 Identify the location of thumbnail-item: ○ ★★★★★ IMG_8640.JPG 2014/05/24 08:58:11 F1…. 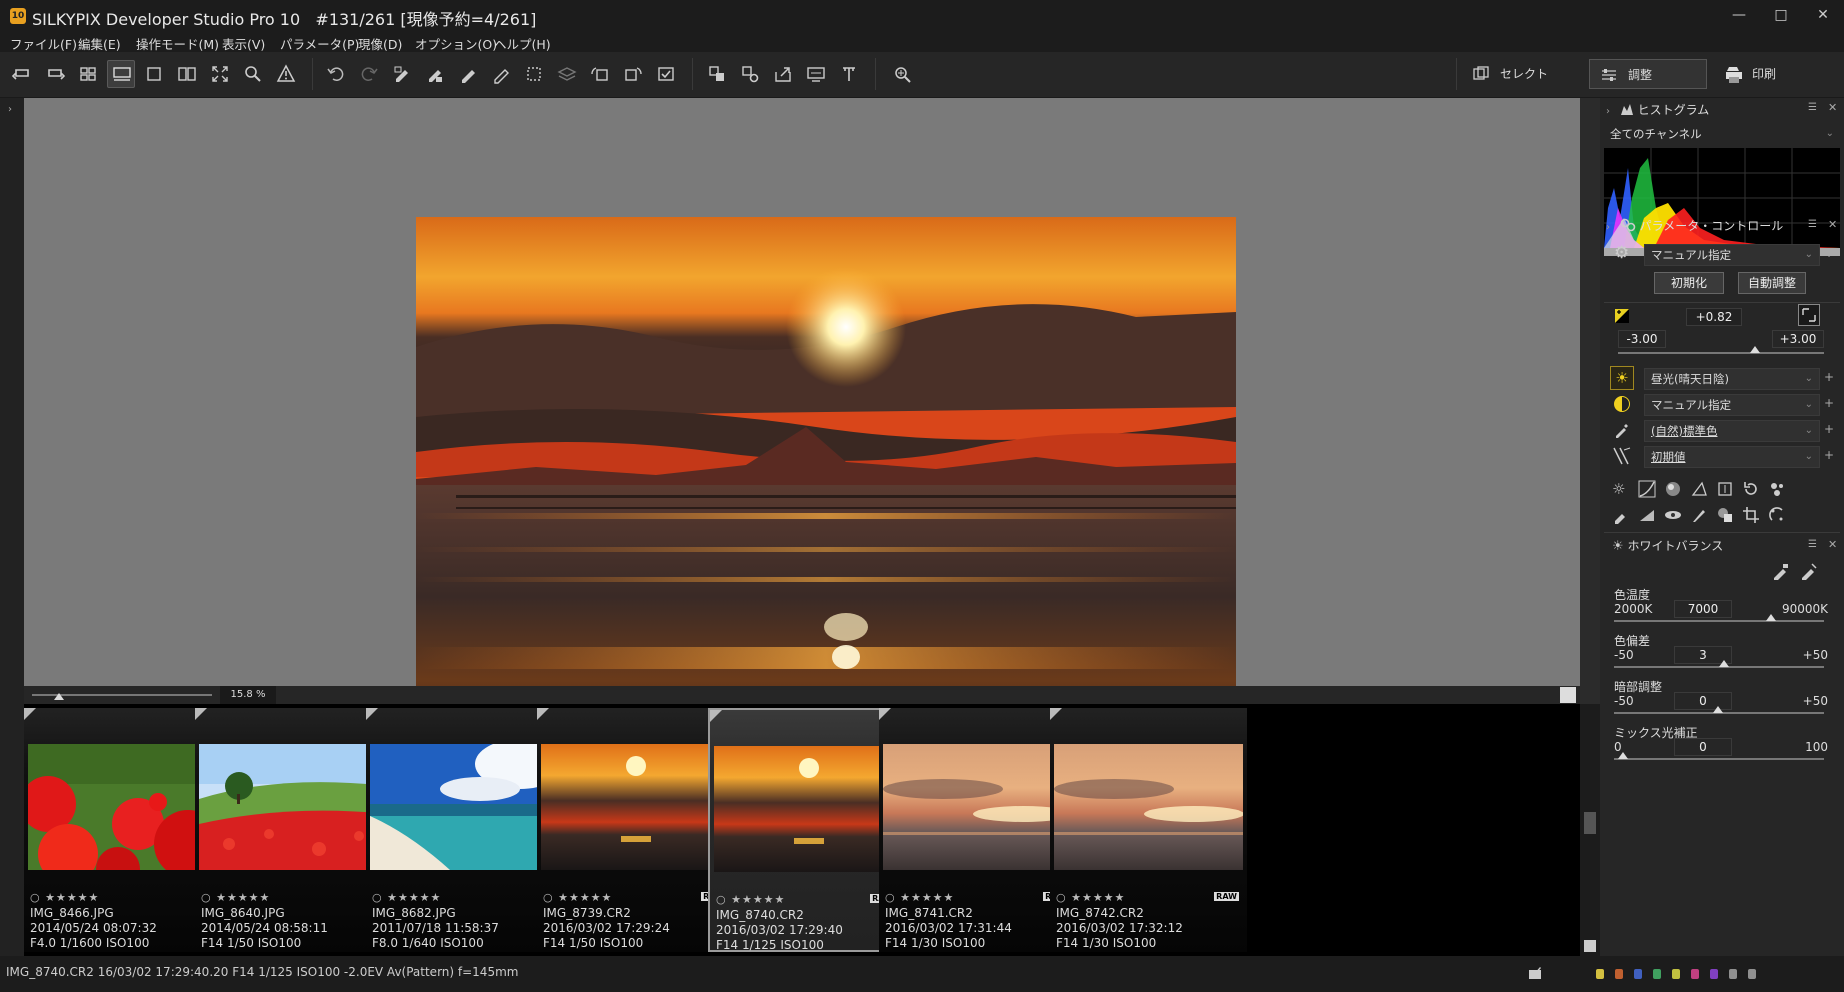
(293, 830).